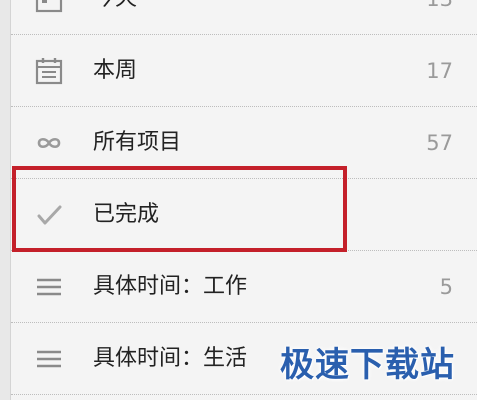 Image resolution: width=477 pixels, height=400 pixels. What do you see at coordinates (439, 6) in the screenshot?
I see `sidebar-item-count: 13` at bounding box center [439, 6].